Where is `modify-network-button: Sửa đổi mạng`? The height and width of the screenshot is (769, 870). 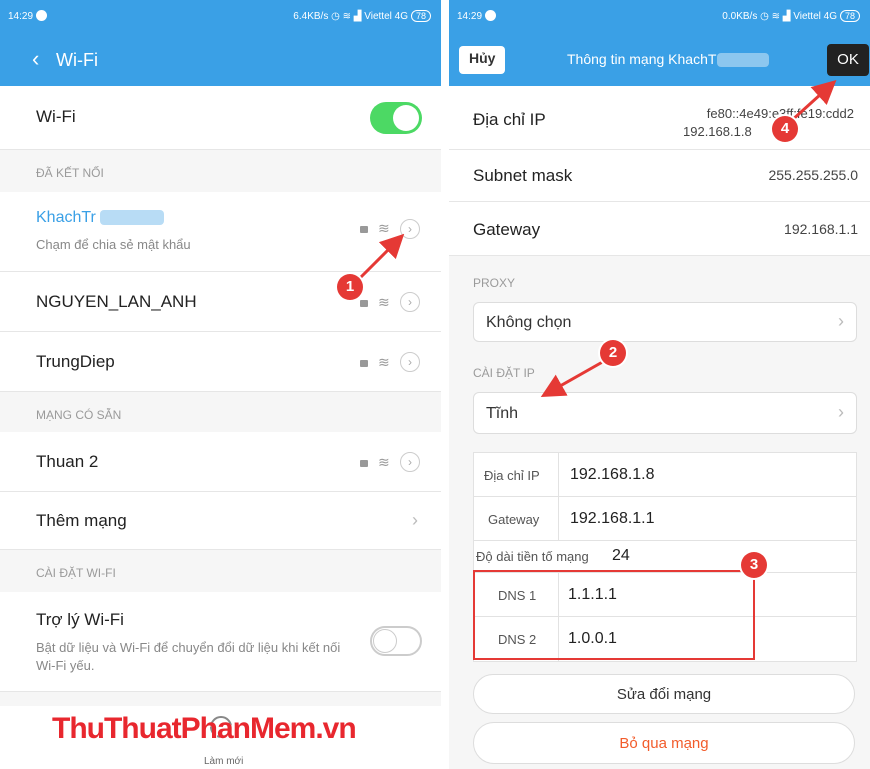 modify-network-button: Sửa đổi mạng is located at coordinates (664, 694).